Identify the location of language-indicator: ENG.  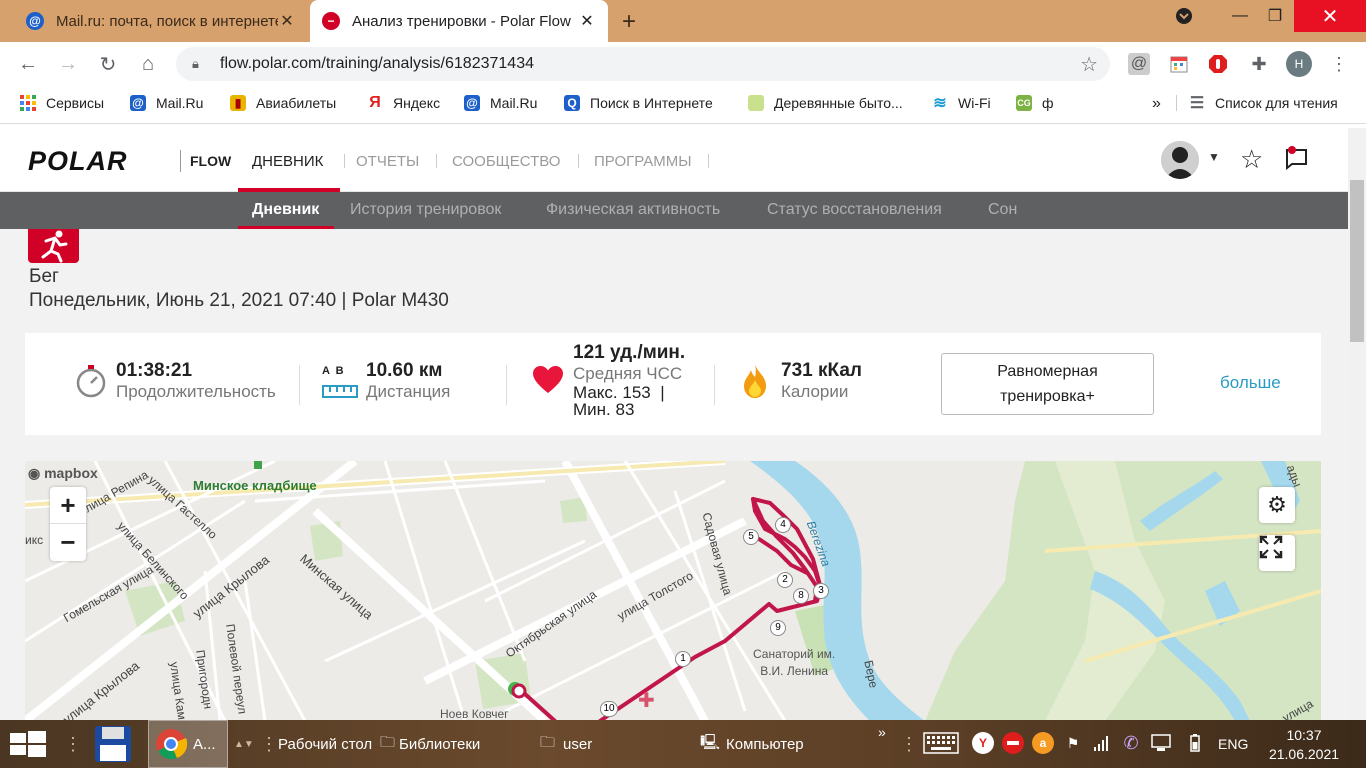
(1233, 744).